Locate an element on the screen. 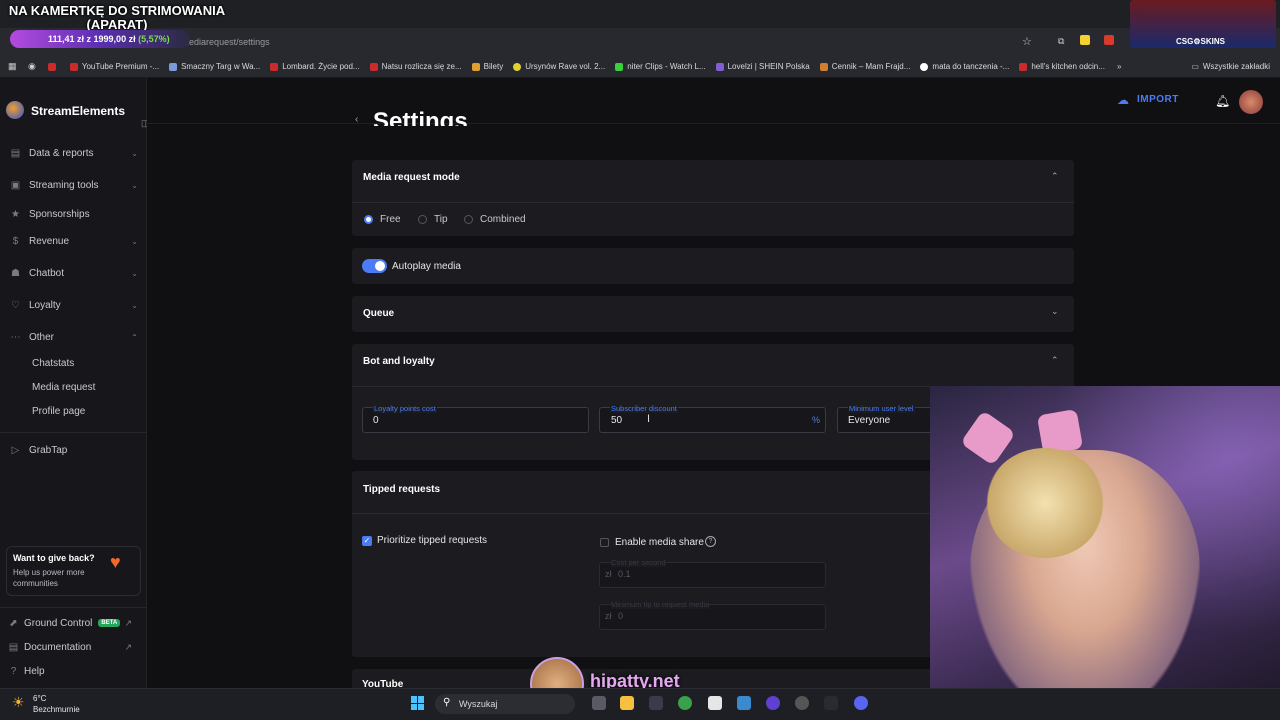  discord-icon is located at coordinates (861, 703).